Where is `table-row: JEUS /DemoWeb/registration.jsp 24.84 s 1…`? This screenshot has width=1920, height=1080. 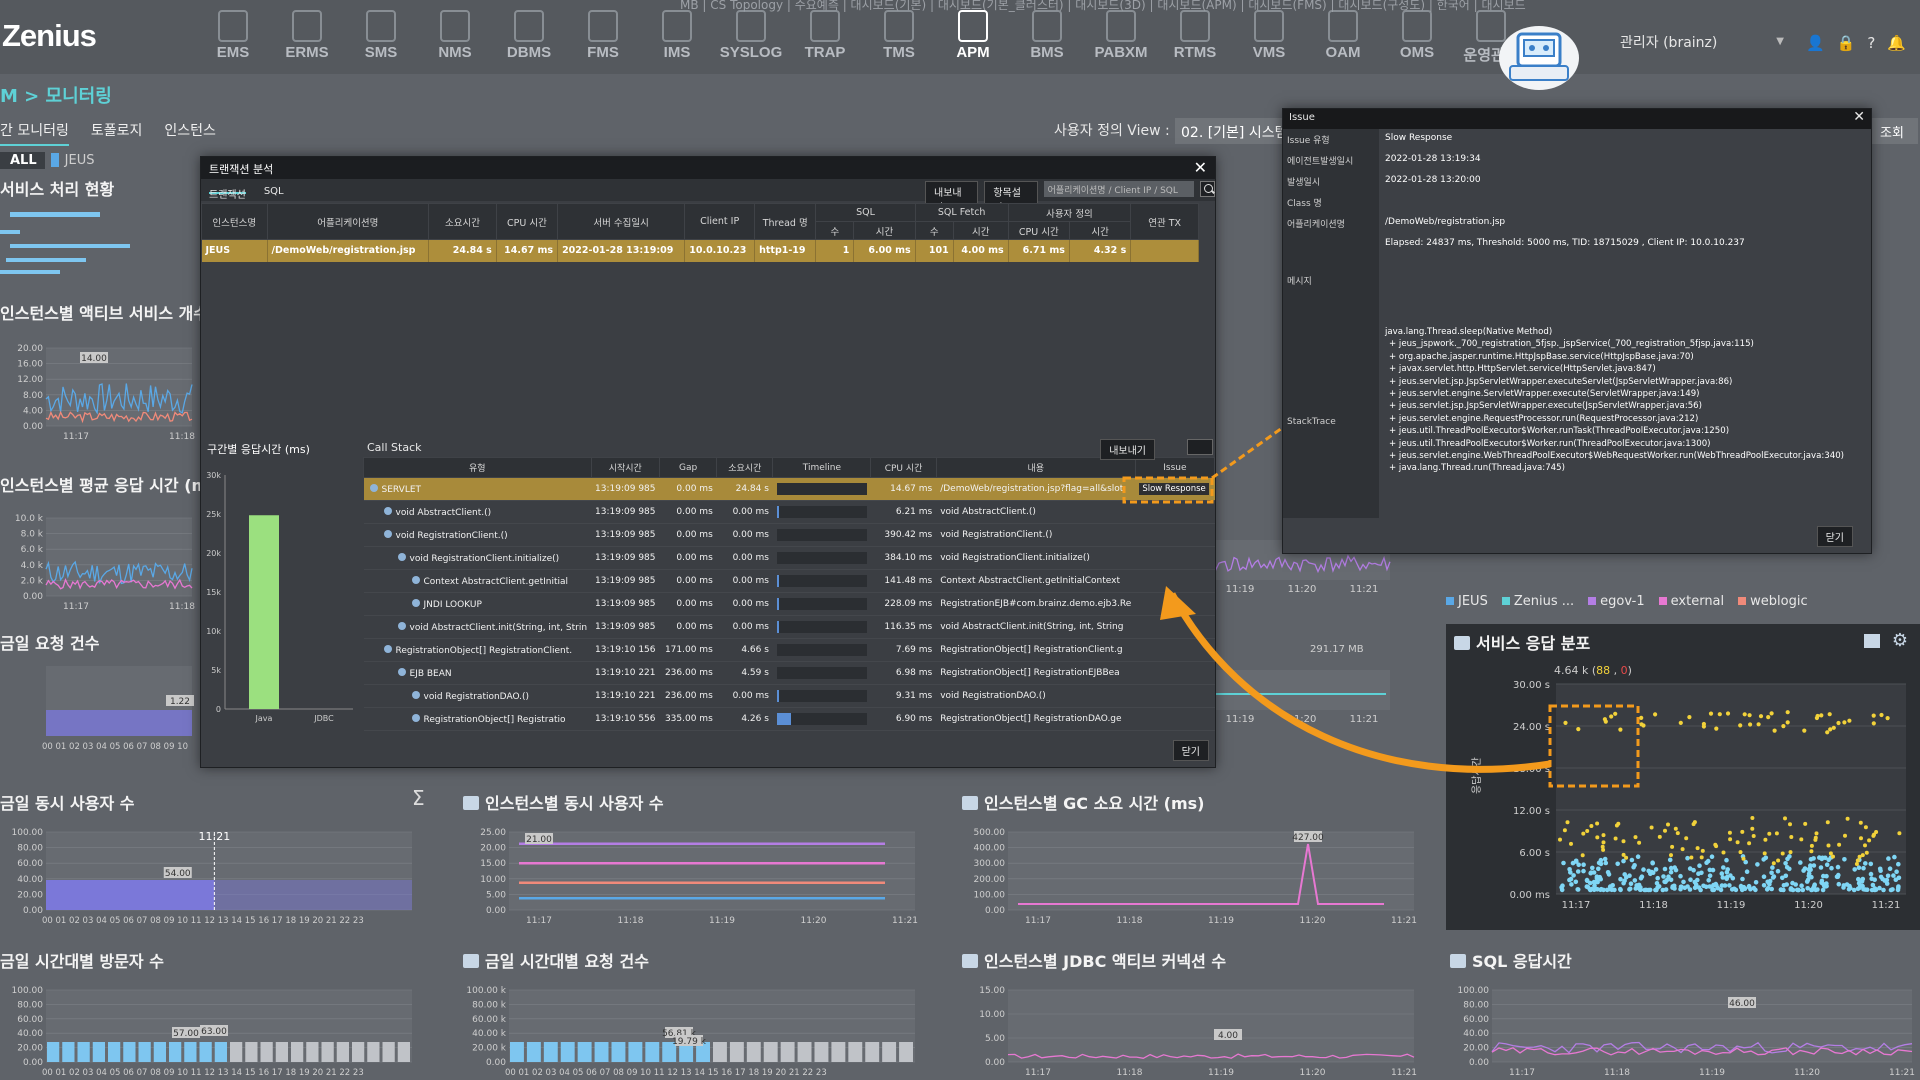
table-row: JEUS /DemoWeb/registration.jsp 24.84 s 1… is located at coordinates (700, 250).